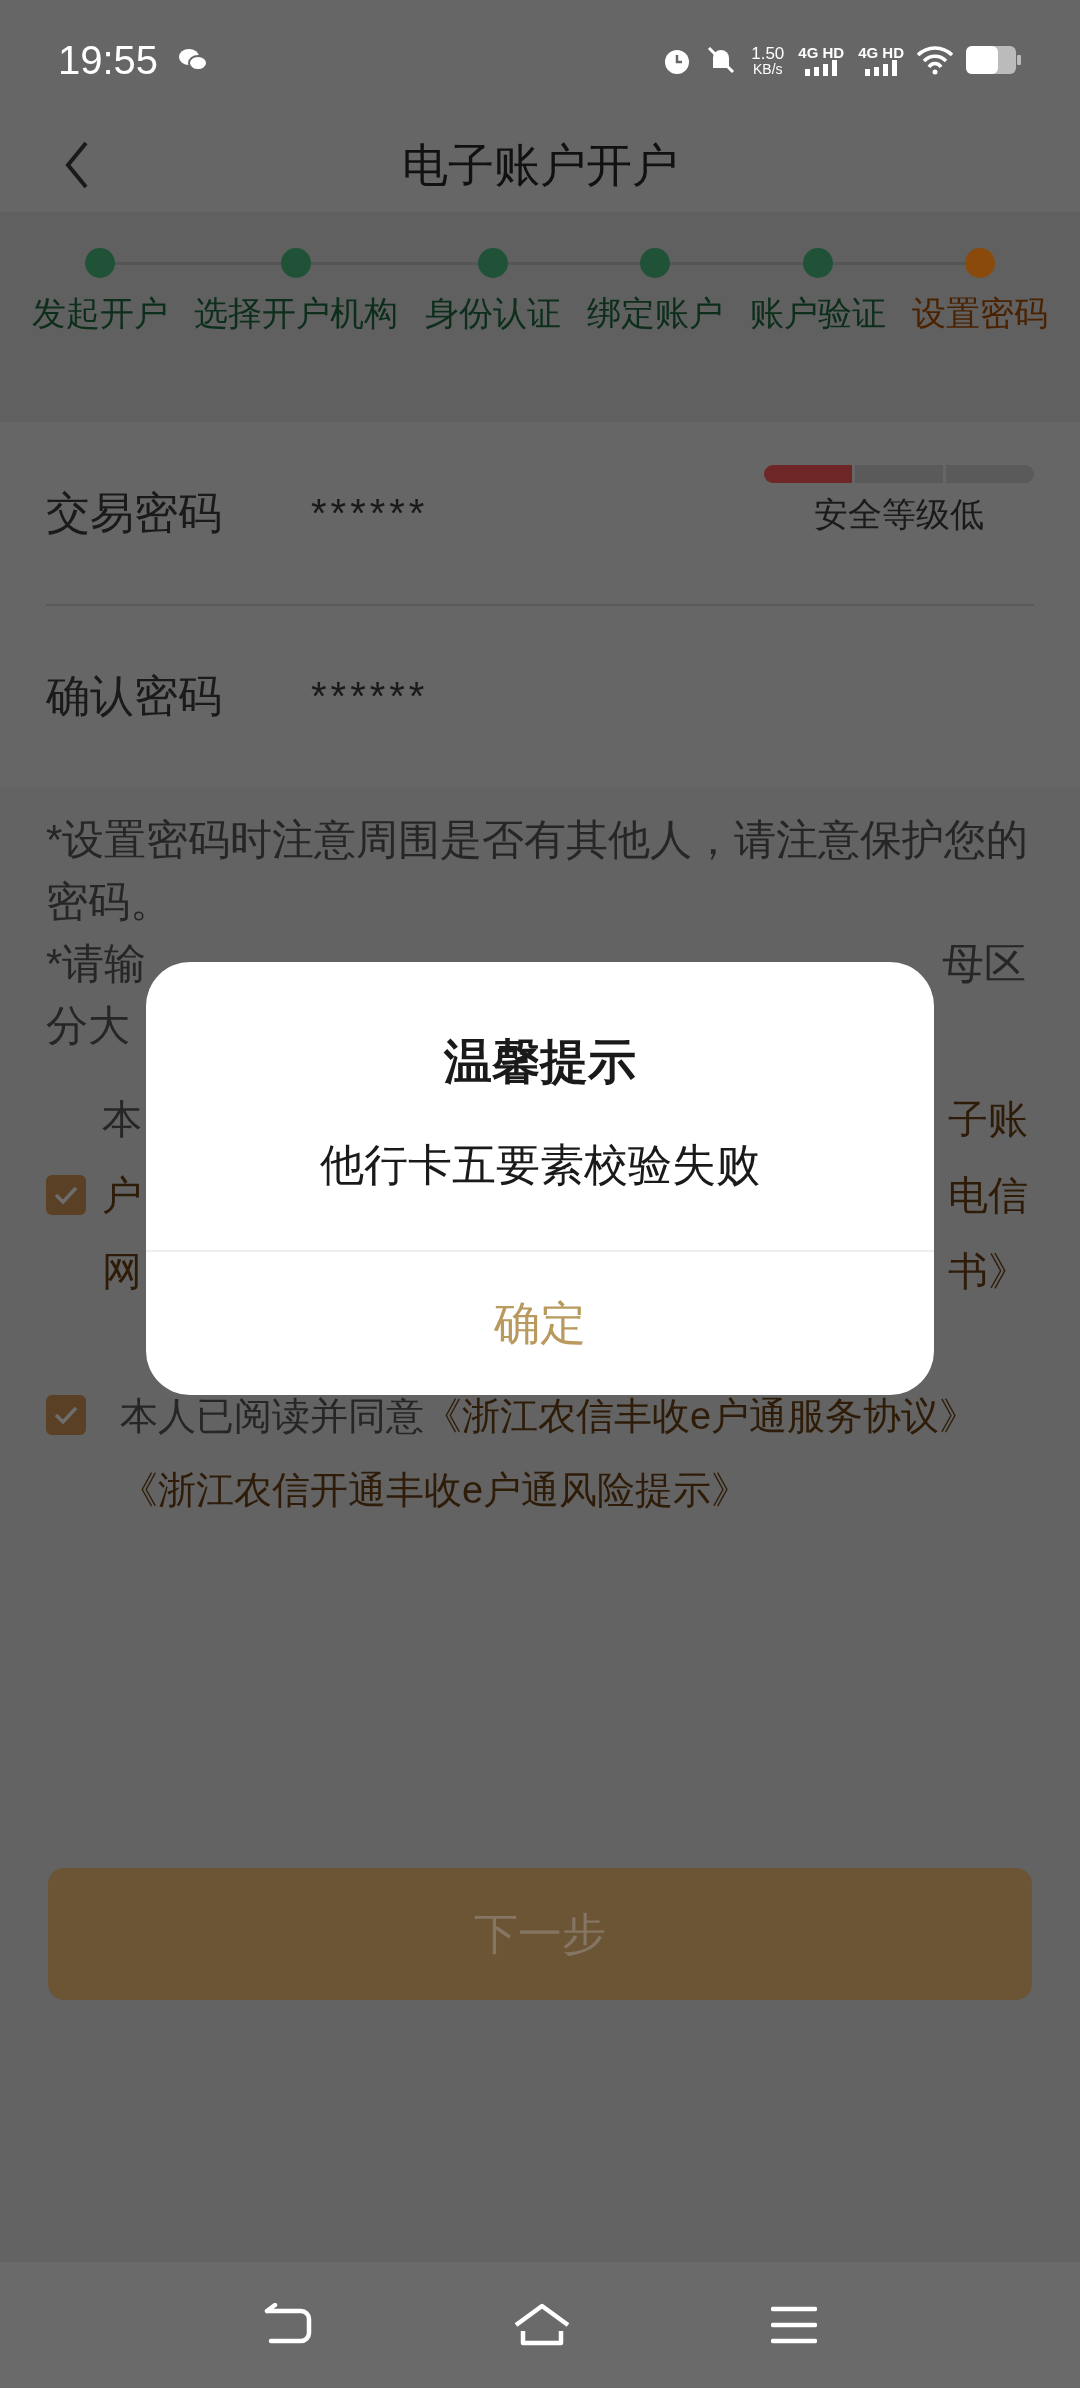 The width and height of the screenshot is (1080, 2388). Describe the element at coordinates (538, 871) in the screenshot. I see `note-text: *设置密码时注意周围是否有其他人，请注意保护您的密码。` at that location.